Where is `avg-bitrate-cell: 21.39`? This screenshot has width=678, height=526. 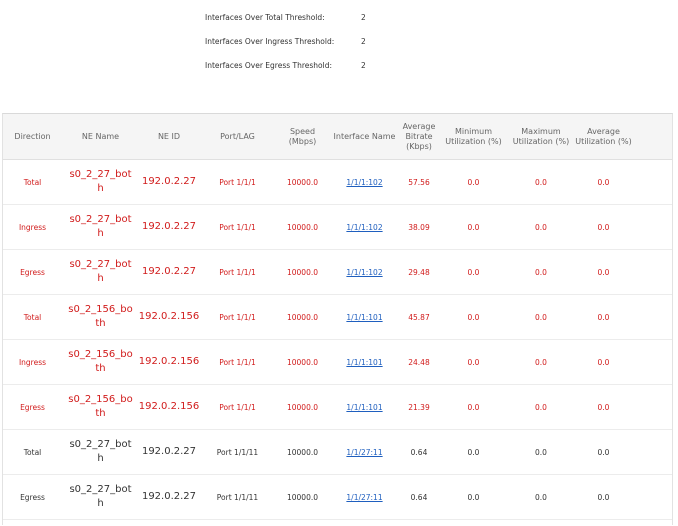
avg-bitrate-cell: 21.39 is located at coordinates (419, 407).